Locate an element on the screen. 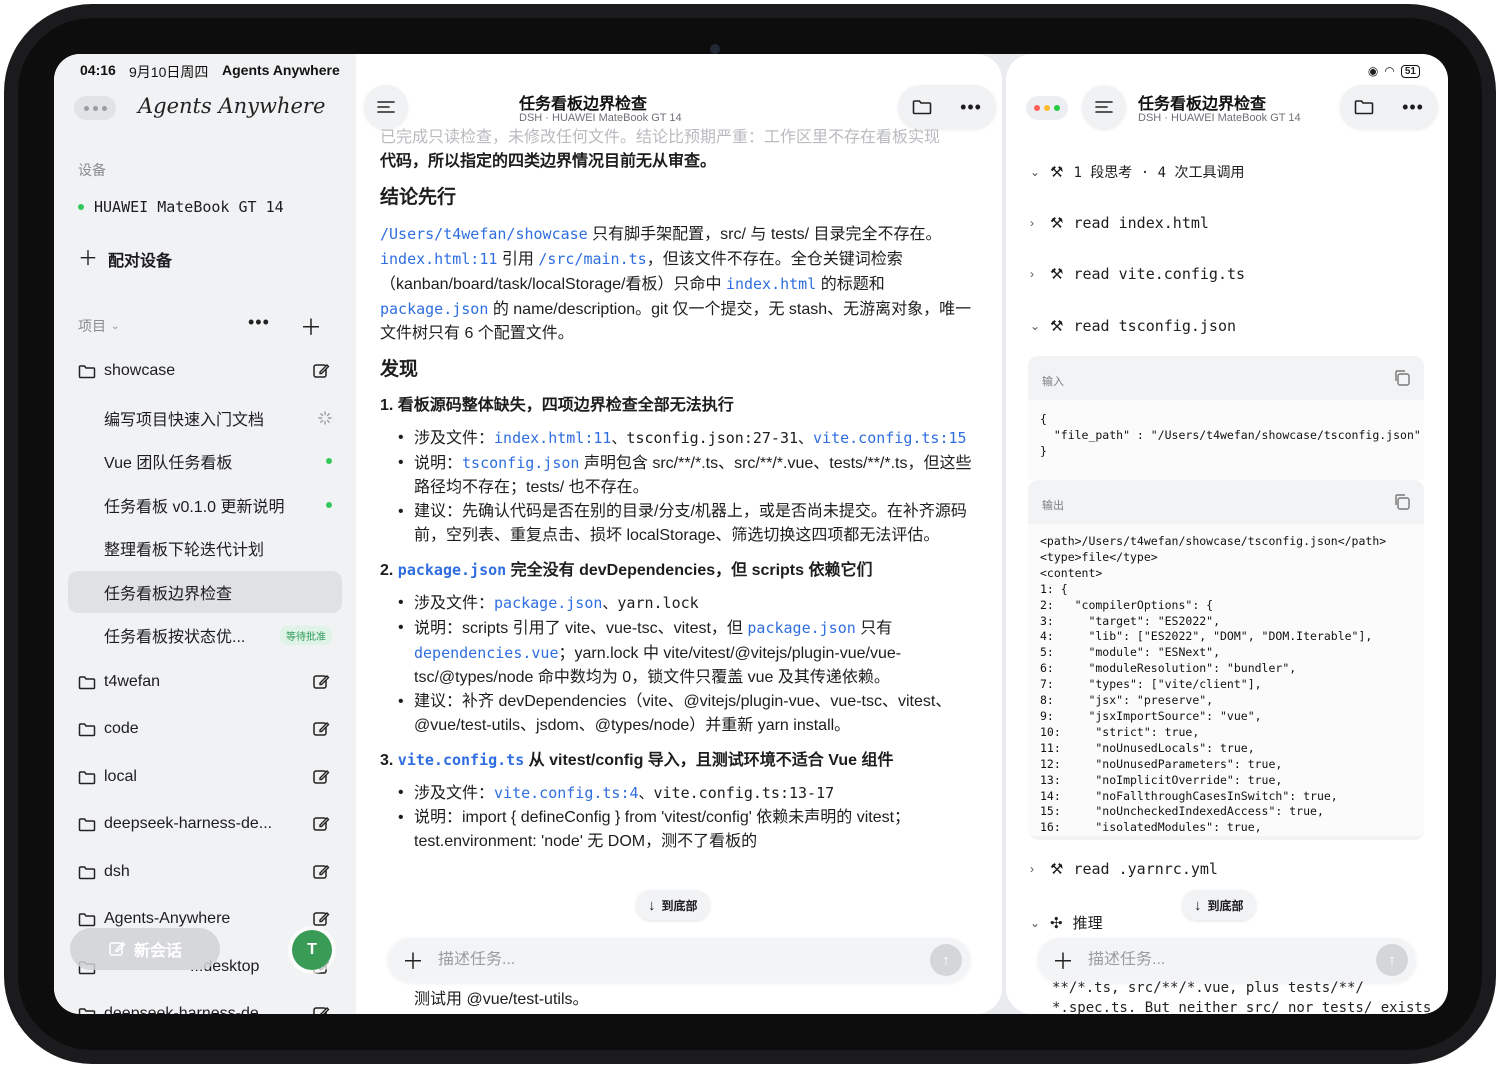  text: 涉及文件： is located at coordinates (454, 793).